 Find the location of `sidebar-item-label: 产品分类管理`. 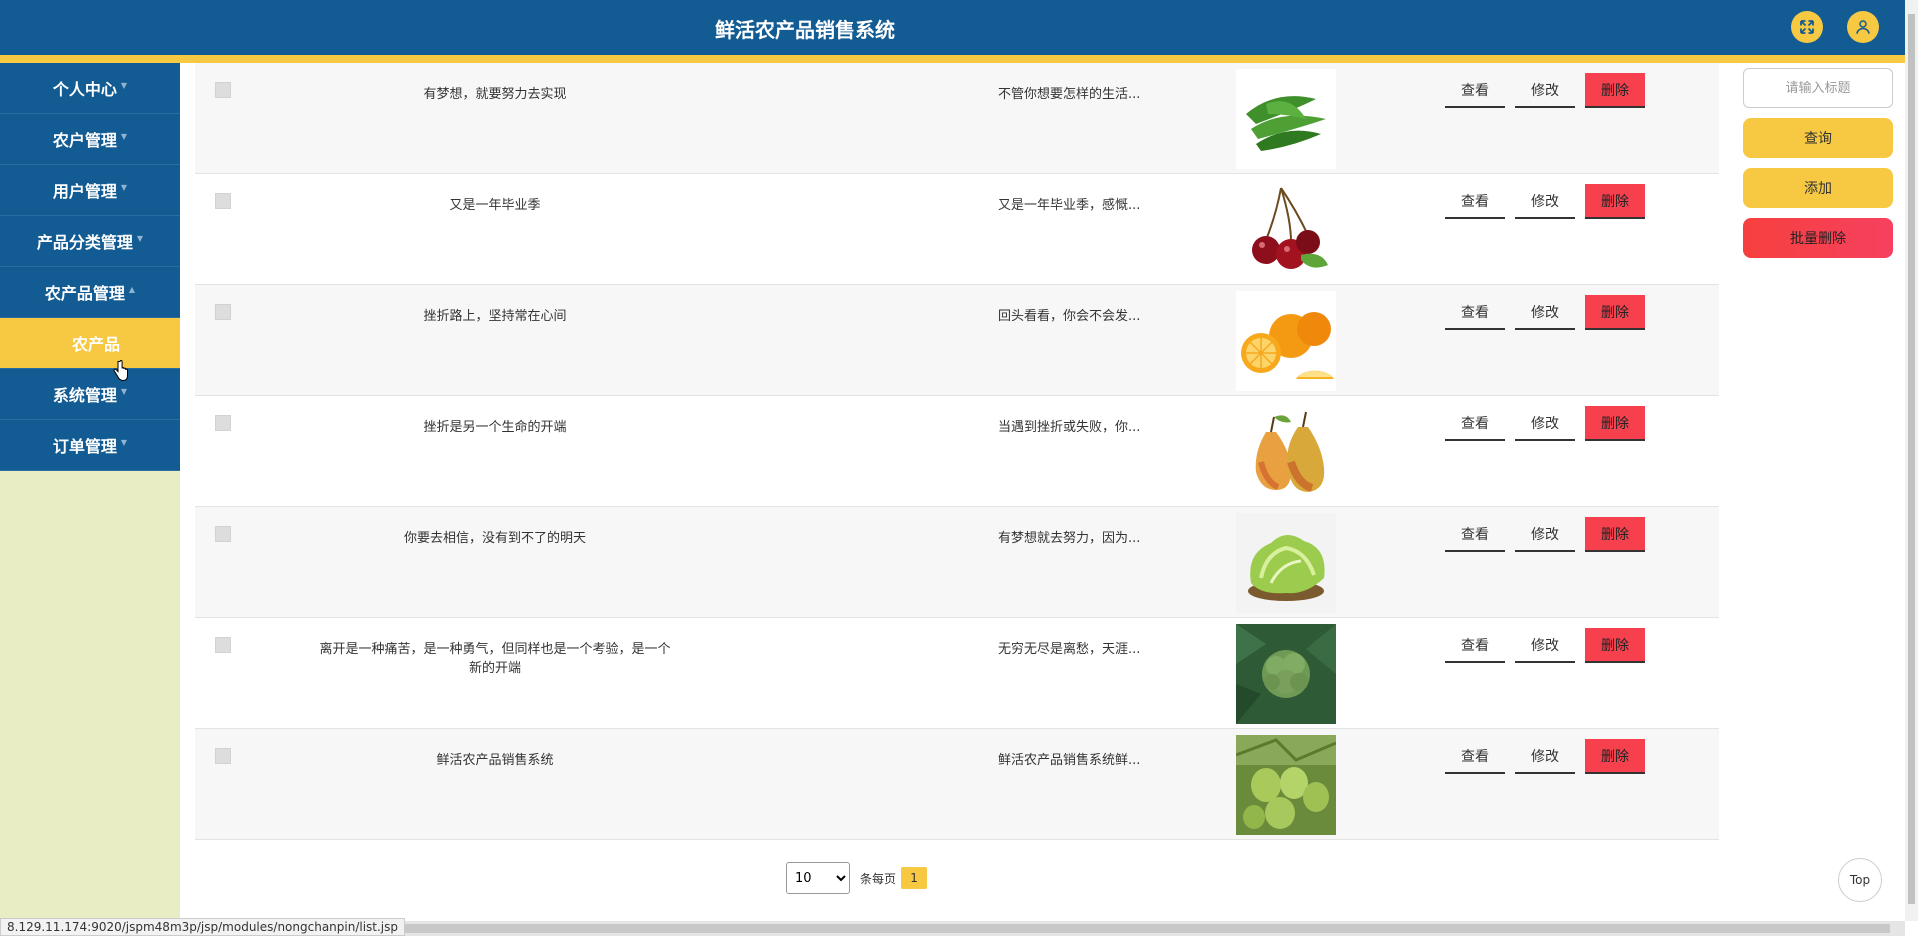

sidebar-item-label: 产品分类管理 is located at coordinates (84, 242).